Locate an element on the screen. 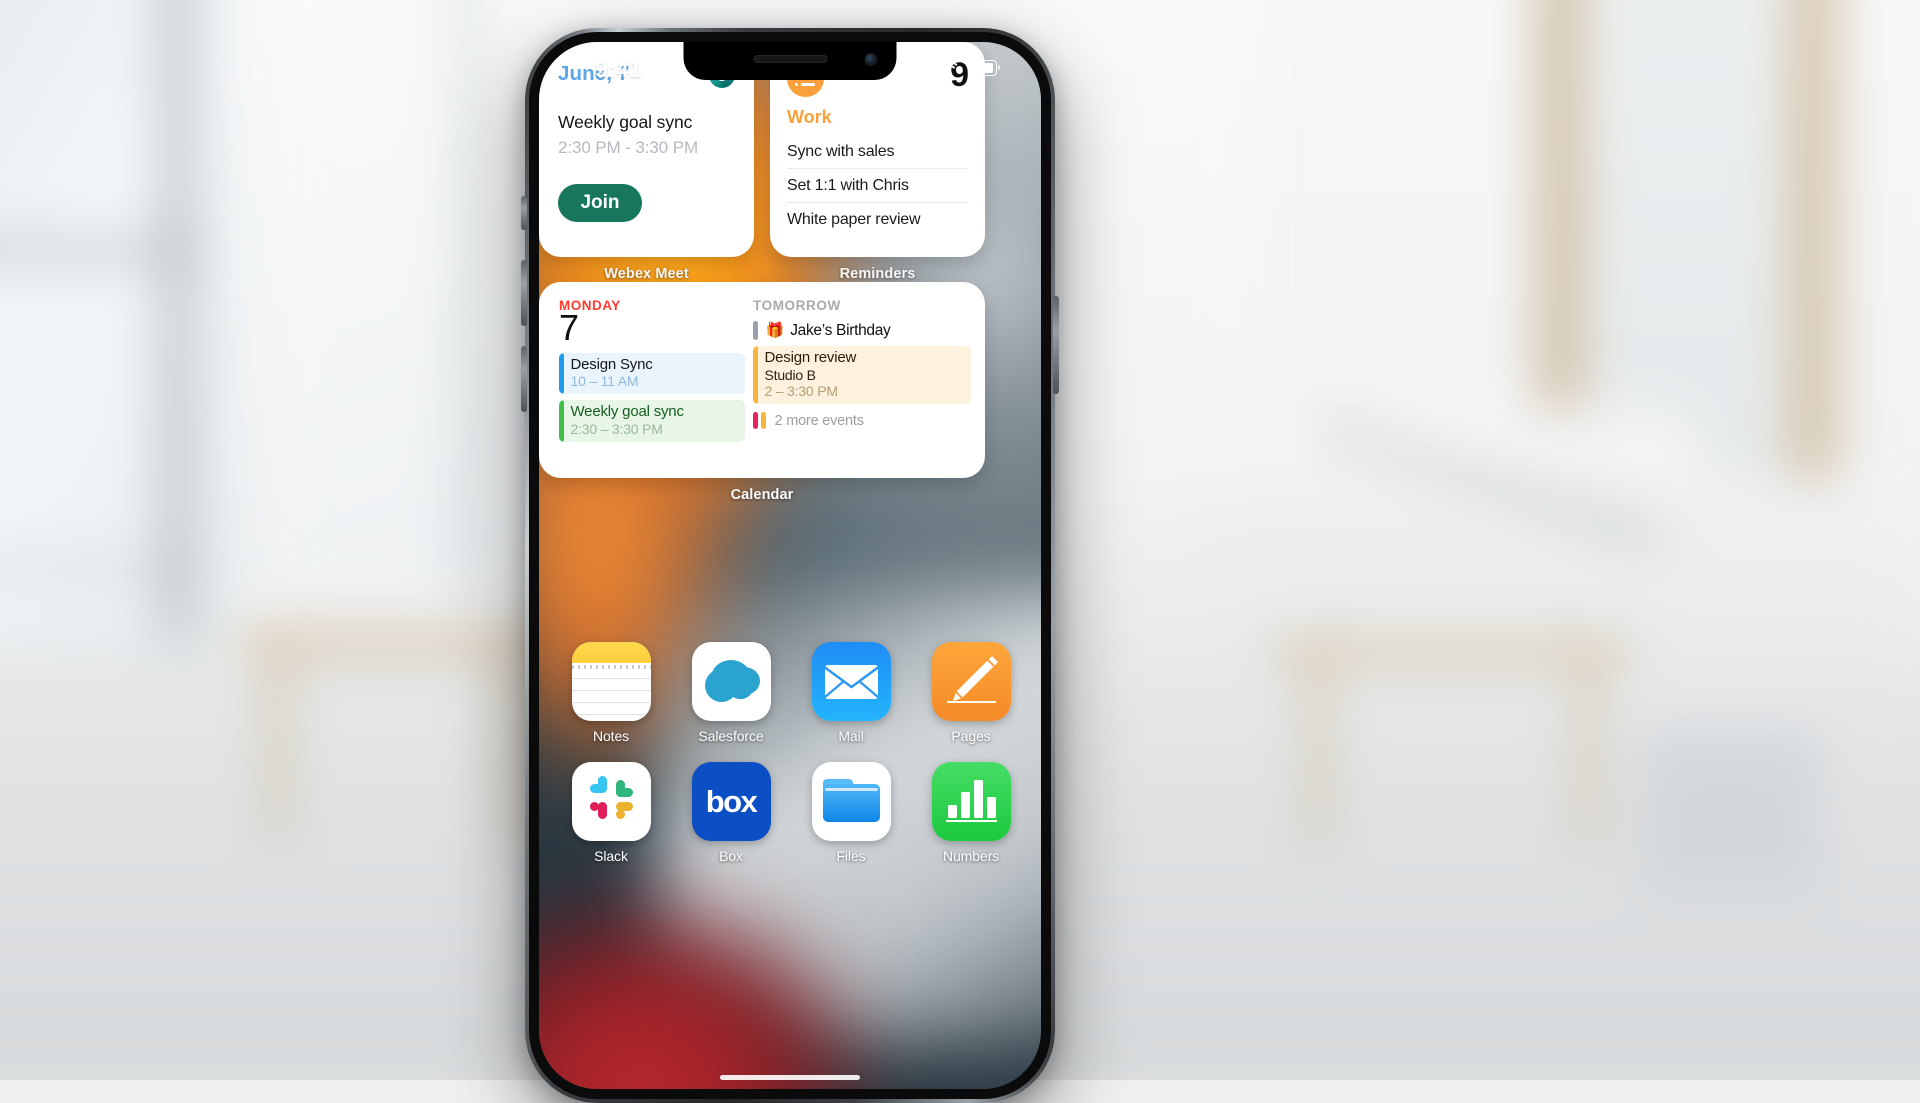  calendar-tomorrow-header: TOMORROW is located at coordinates (797, 305).